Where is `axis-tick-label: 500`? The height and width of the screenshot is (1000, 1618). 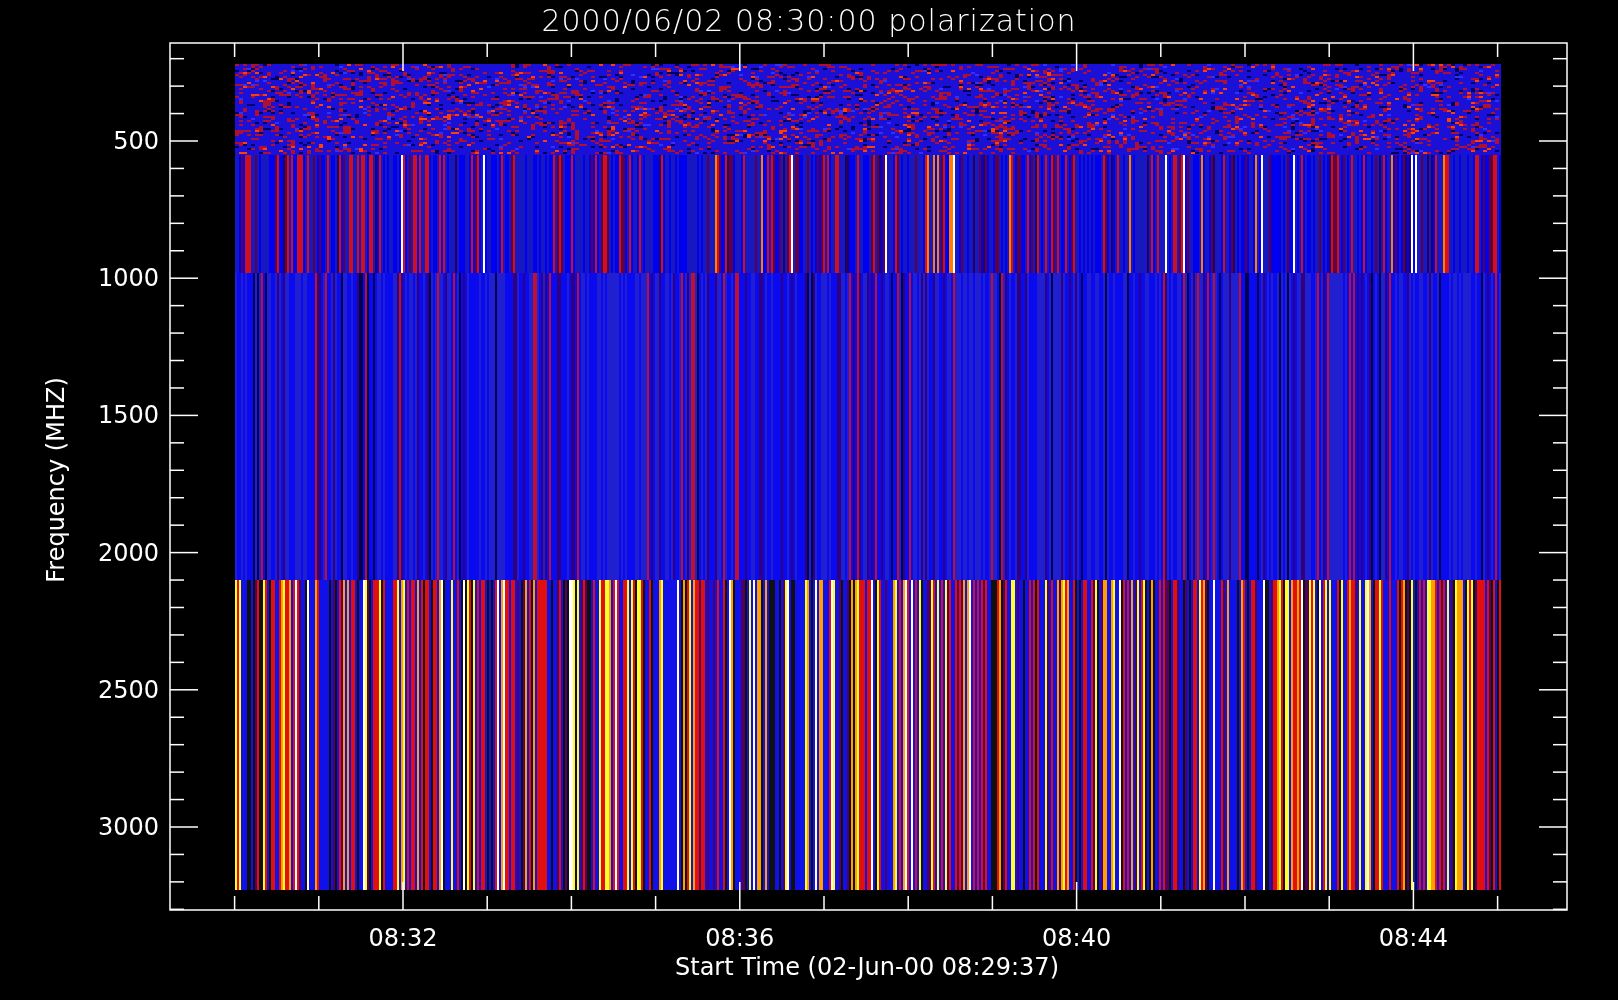
axis-tick-label: 500 is located at coordinates (136, 141).